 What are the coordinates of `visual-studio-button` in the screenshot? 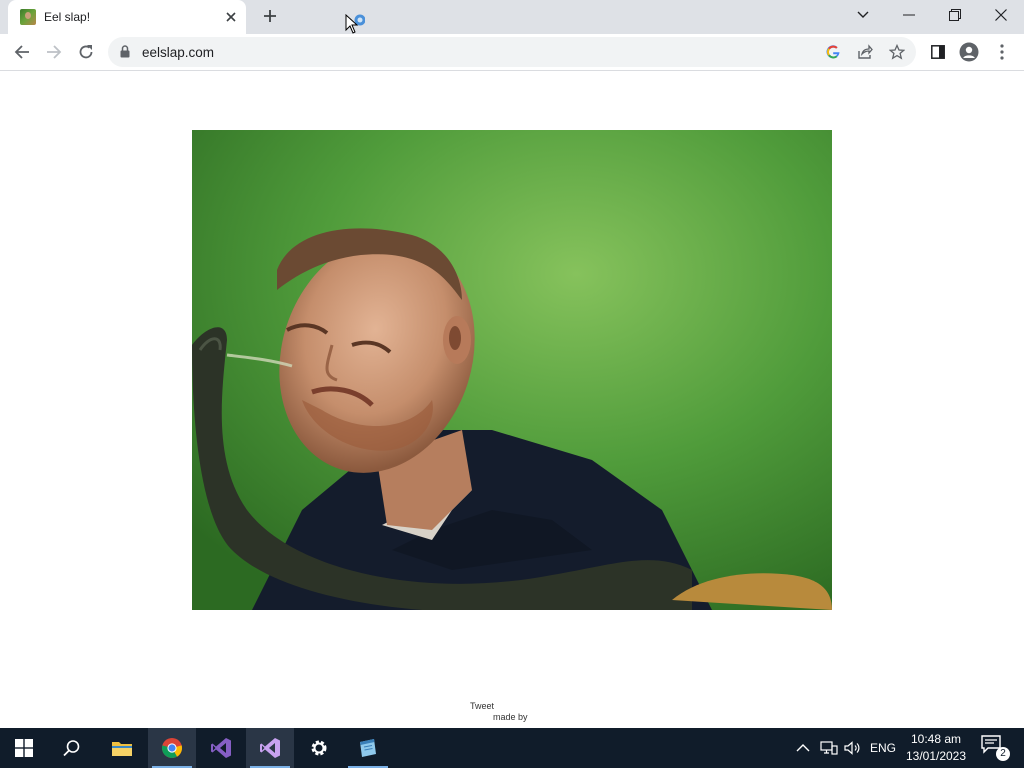 It's located at (221, 748).